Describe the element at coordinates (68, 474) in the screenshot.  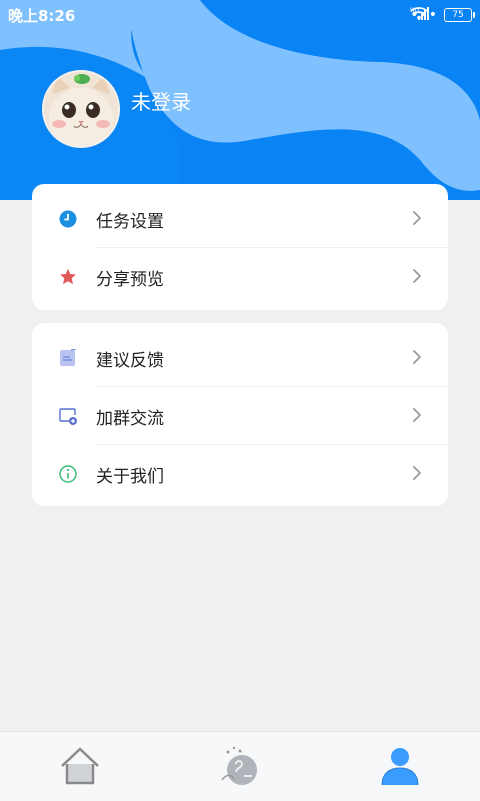
I see `info-icon` at that location.